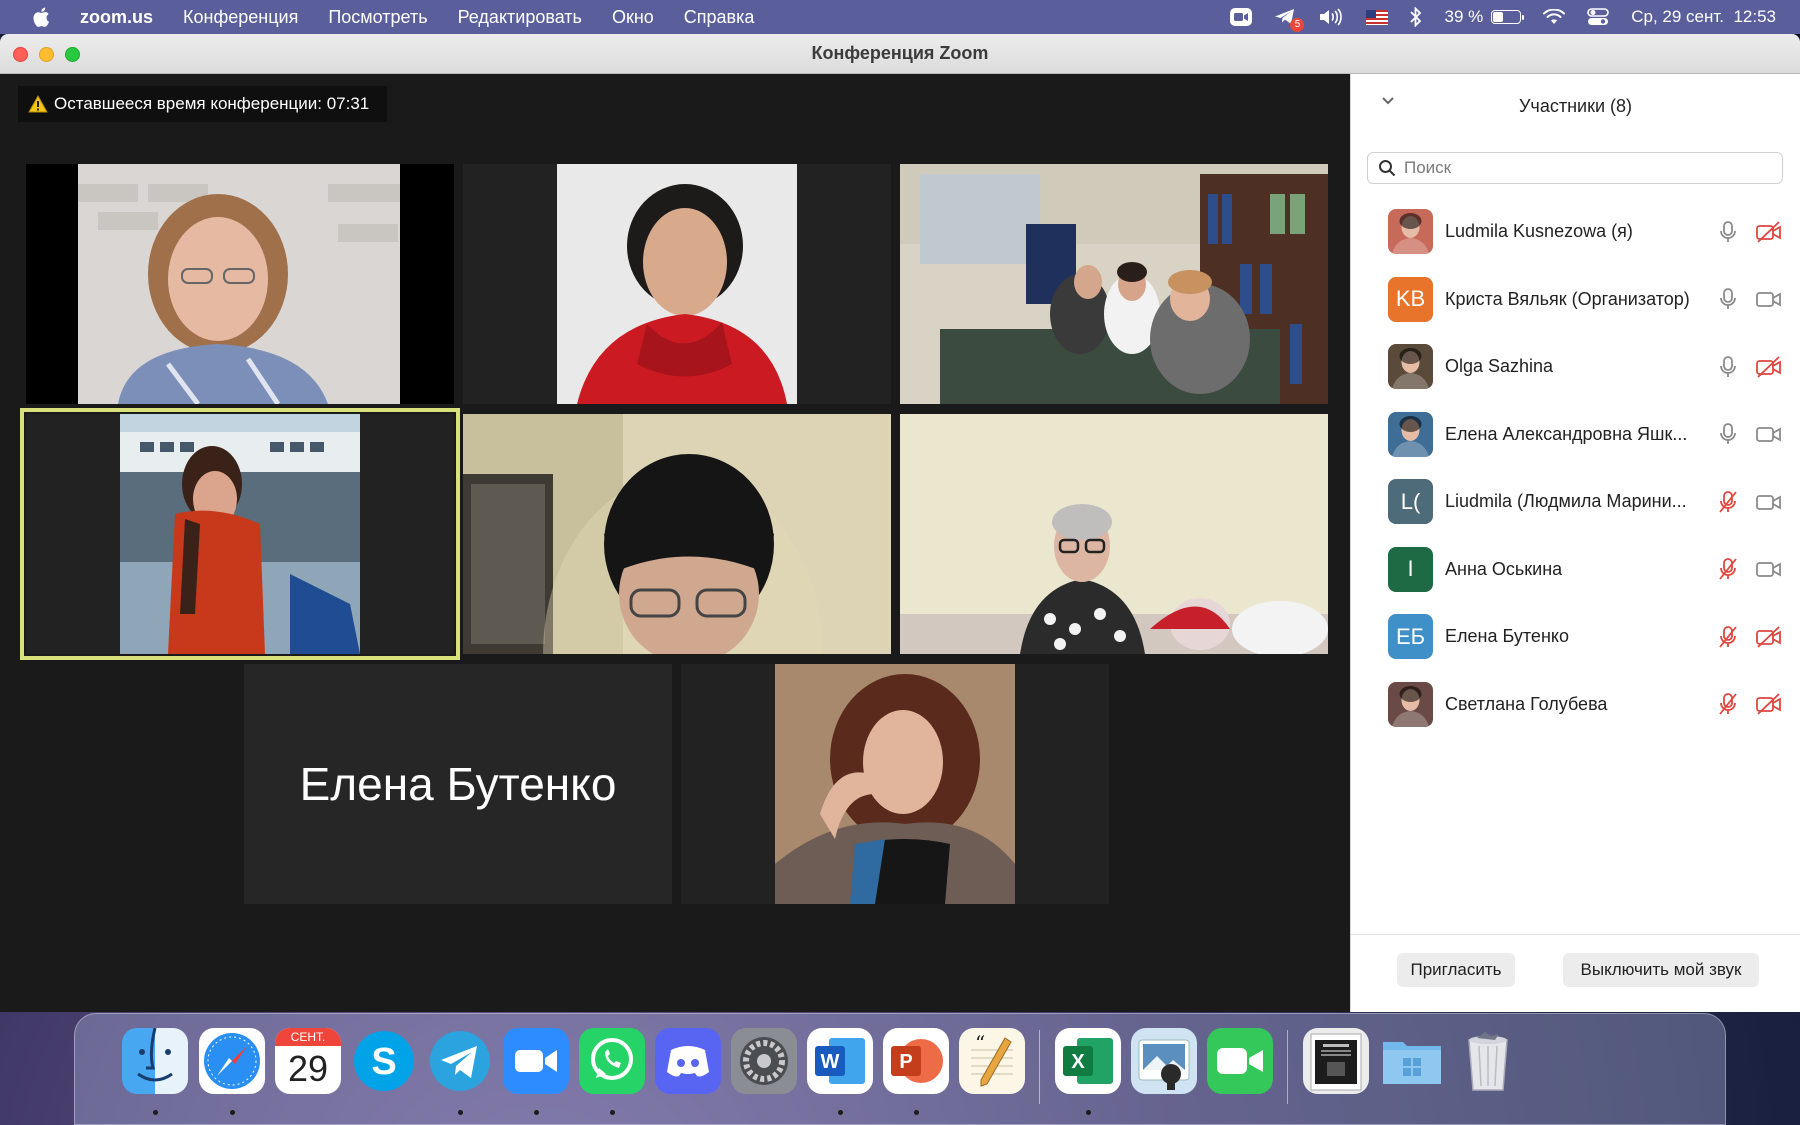  I want to click on window-titlebar: Конференция Zoom, so click(900, 54).